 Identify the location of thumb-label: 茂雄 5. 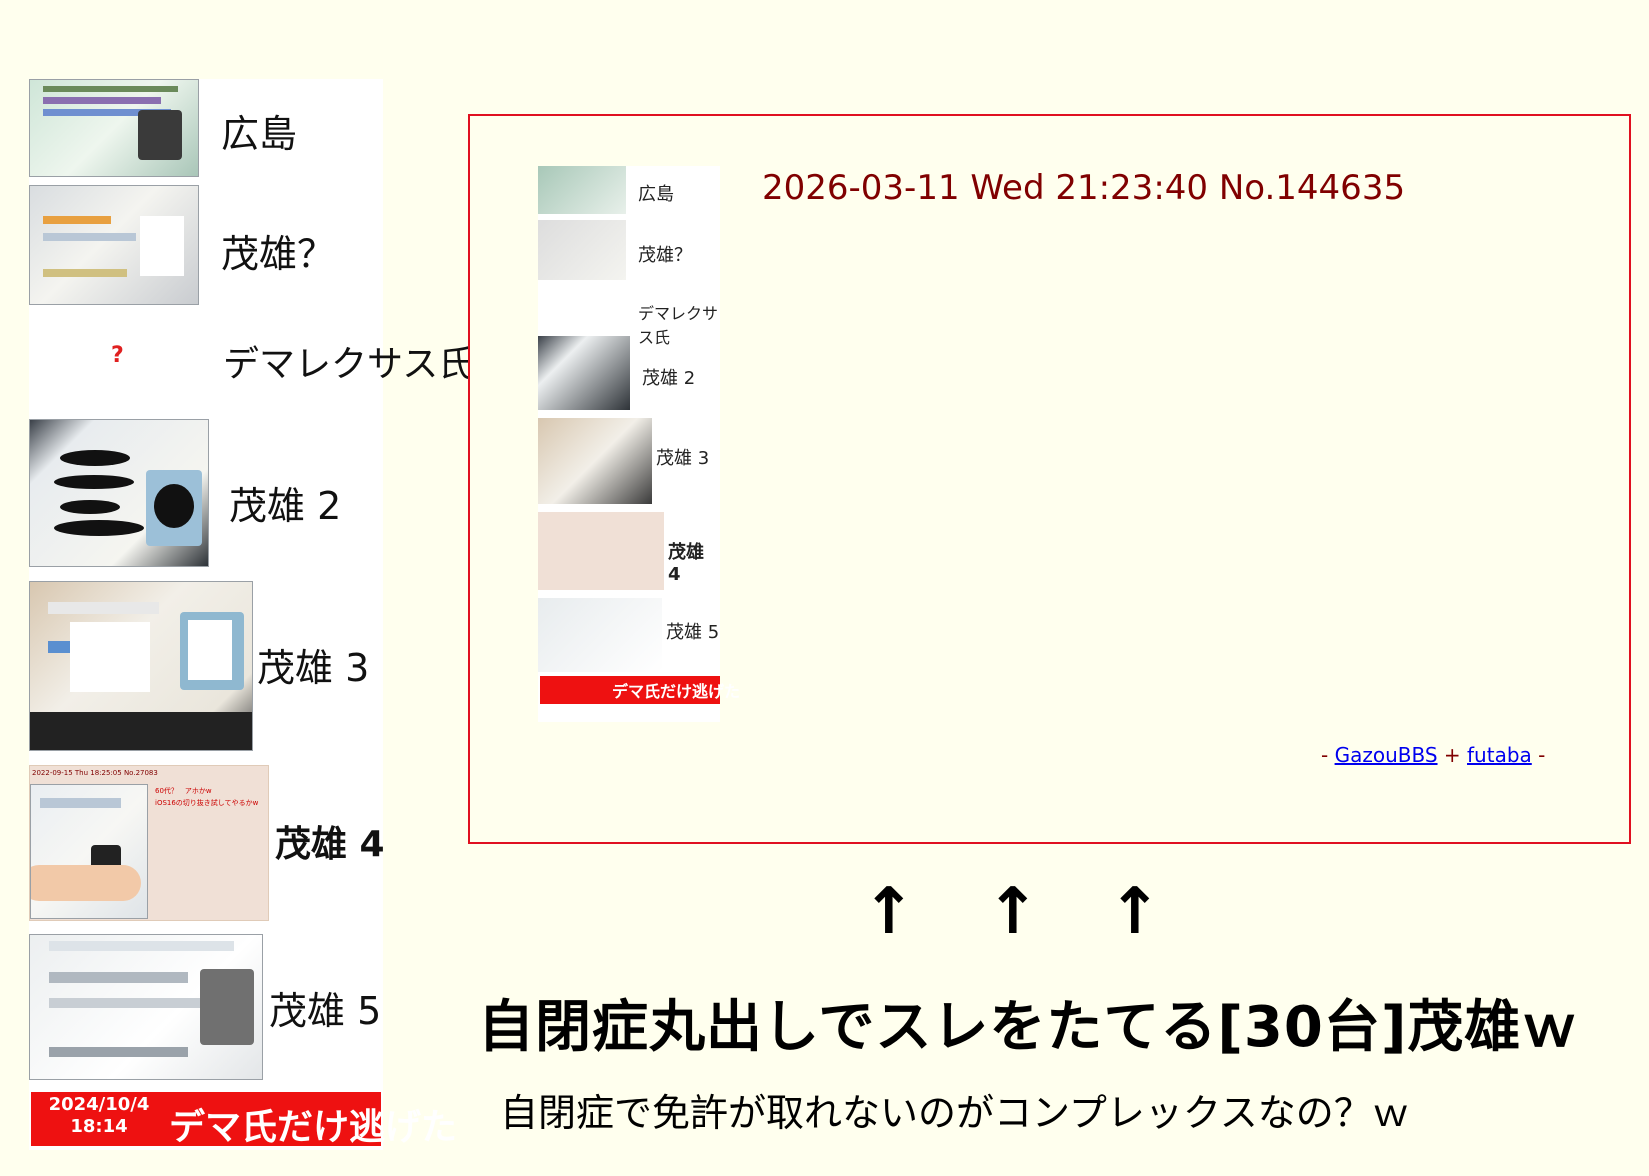
(693, 632).